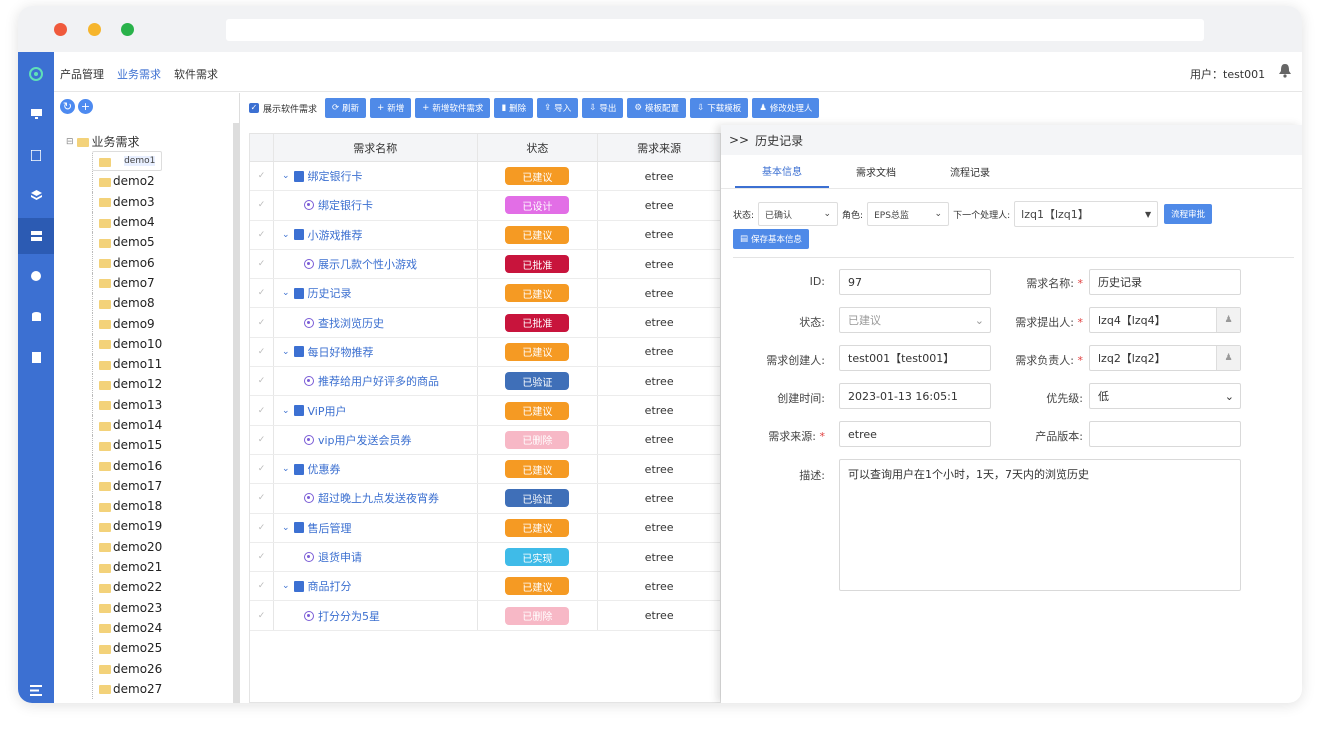  I want to click on tree-node: demo15, so click(127, 445).